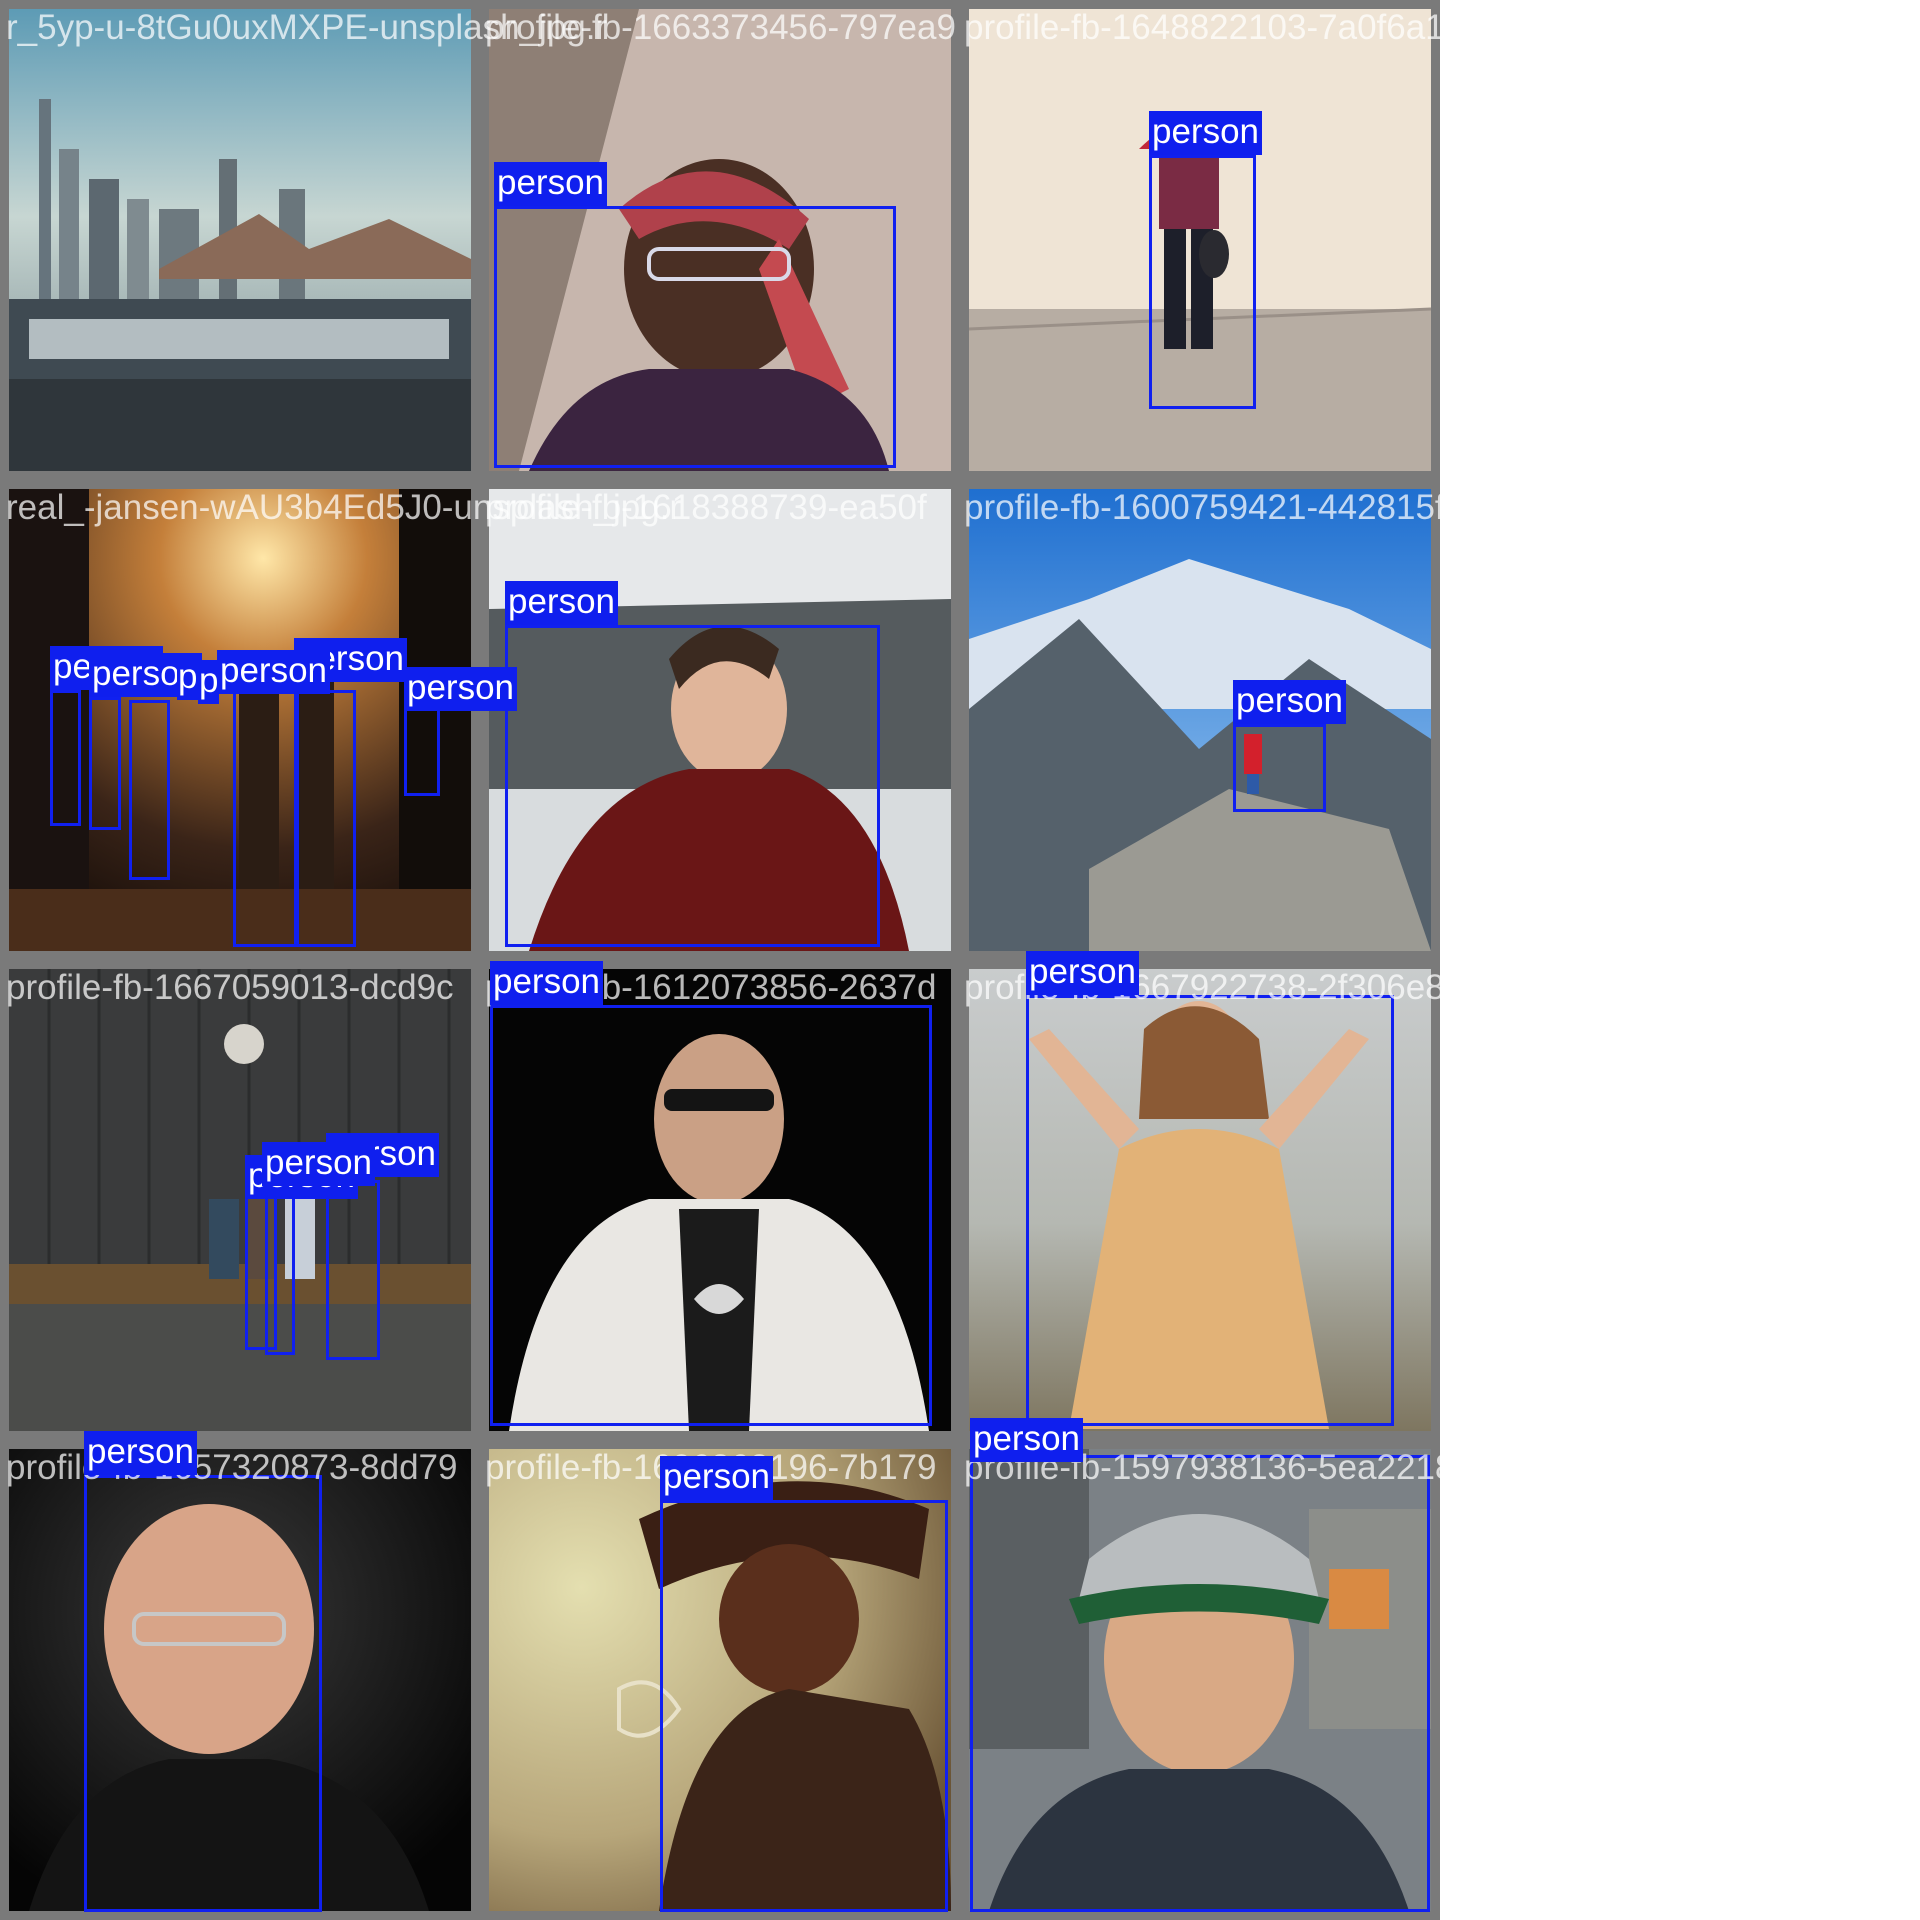 This screenshot has height=1920, width=1920. I want to click on detection-label: p, so click(188, 678).